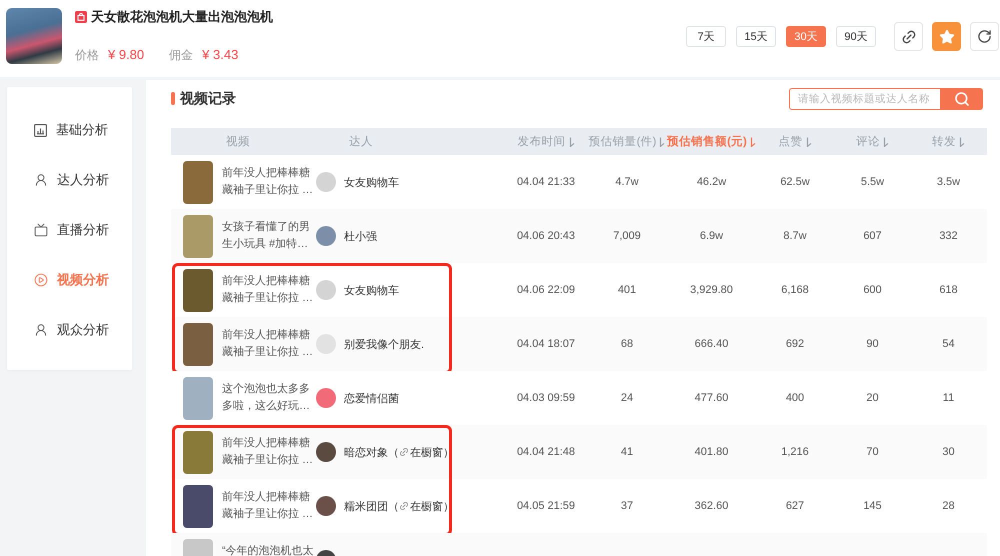  Describe the element at coordinates (712, 236) in the screenshot. I see `table-cell: 6.9w` at that location.